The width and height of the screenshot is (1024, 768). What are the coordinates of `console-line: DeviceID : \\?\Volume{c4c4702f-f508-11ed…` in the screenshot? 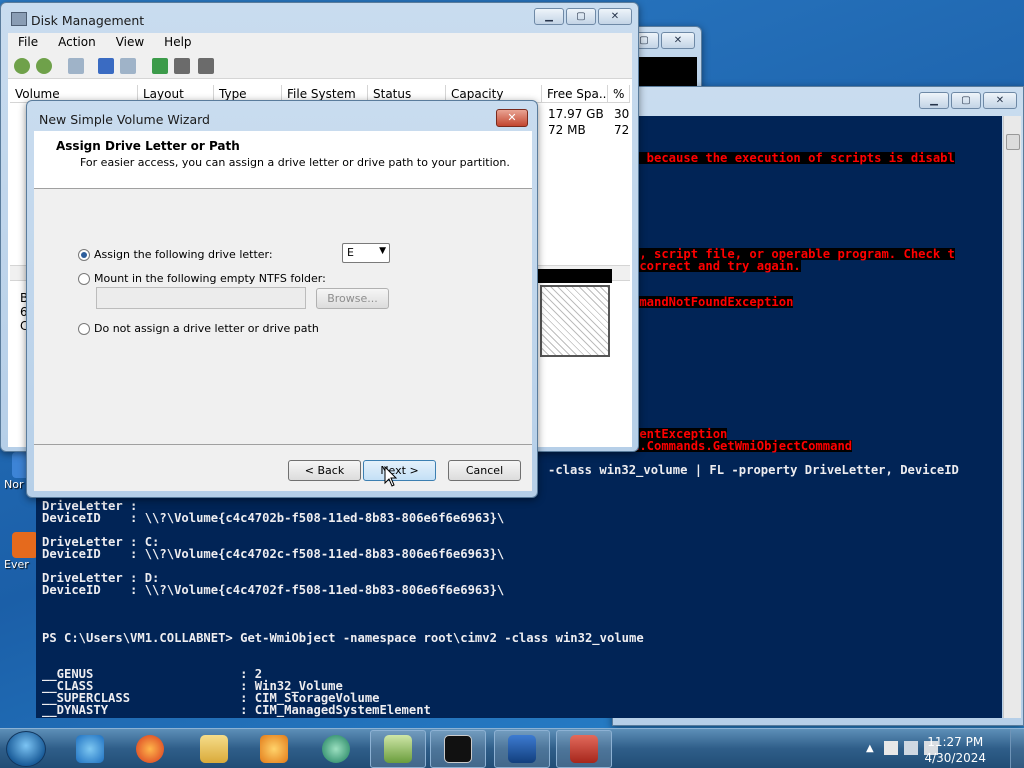 It's located at (273, 590).